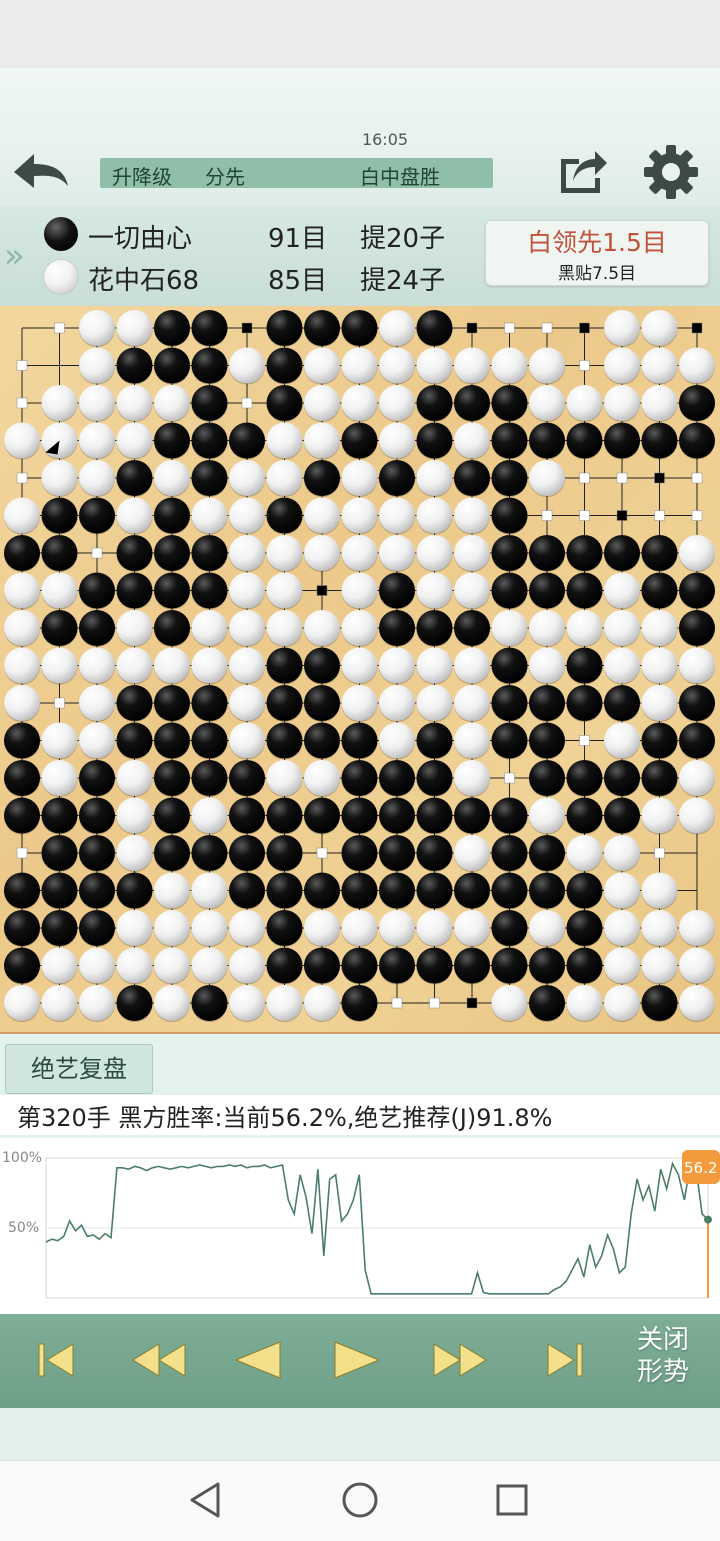 The image size is (720, 1541). What do you see at coordinates (460, 1360) in the screenshot?
I see `fast-forward-button` at bounding box center [460, 1360].